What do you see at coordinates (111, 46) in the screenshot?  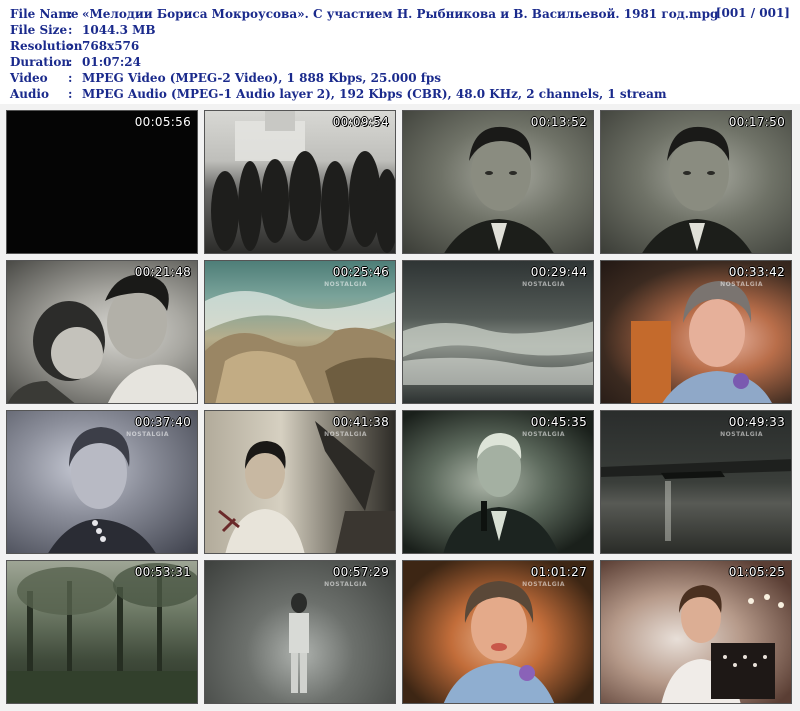 I see `resolution-value: 768x576` at bounding box center [111, 46].